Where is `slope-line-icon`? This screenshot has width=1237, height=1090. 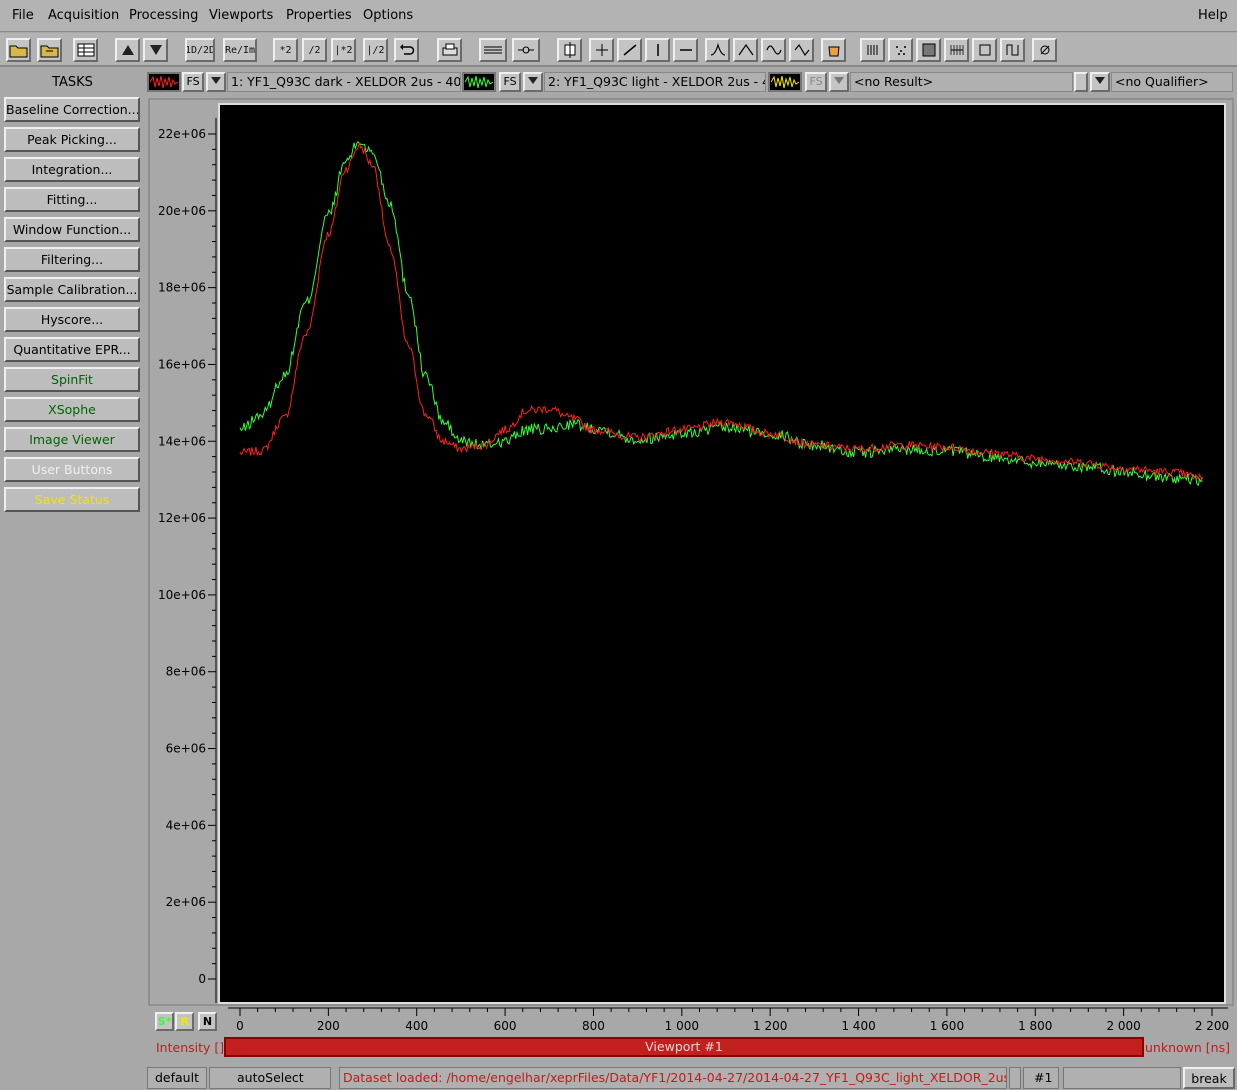 slope-line-icon is located at coordinates (629, 50).